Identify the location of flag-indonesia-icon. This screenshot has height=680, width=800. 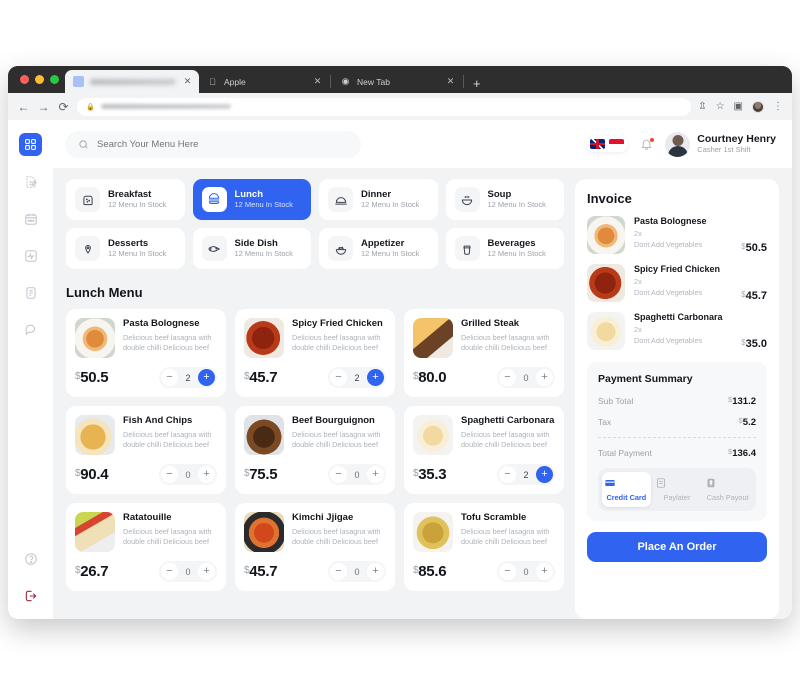
(617, 144).